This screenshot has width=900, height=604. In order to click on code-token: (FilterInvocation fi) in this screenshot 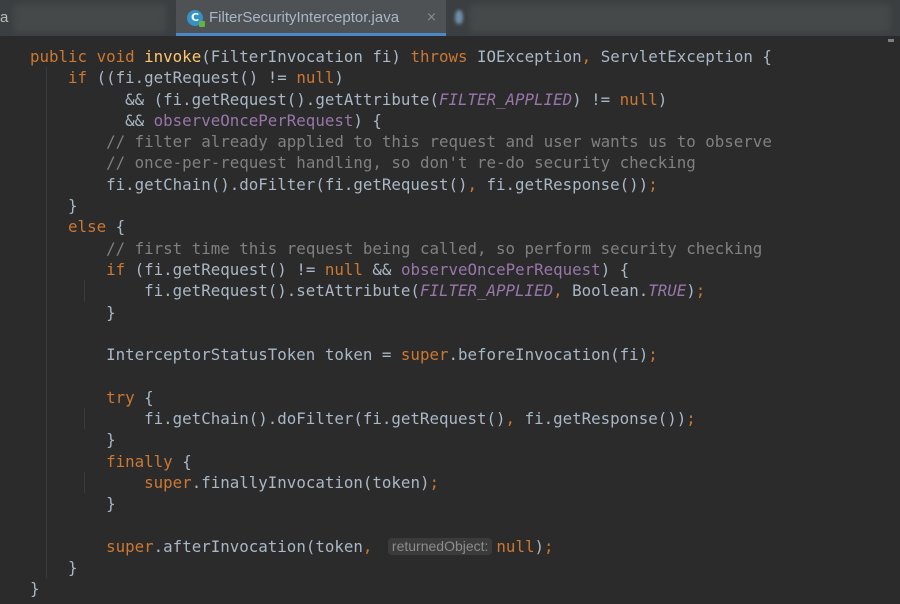, I will do `click(306, 56)`.